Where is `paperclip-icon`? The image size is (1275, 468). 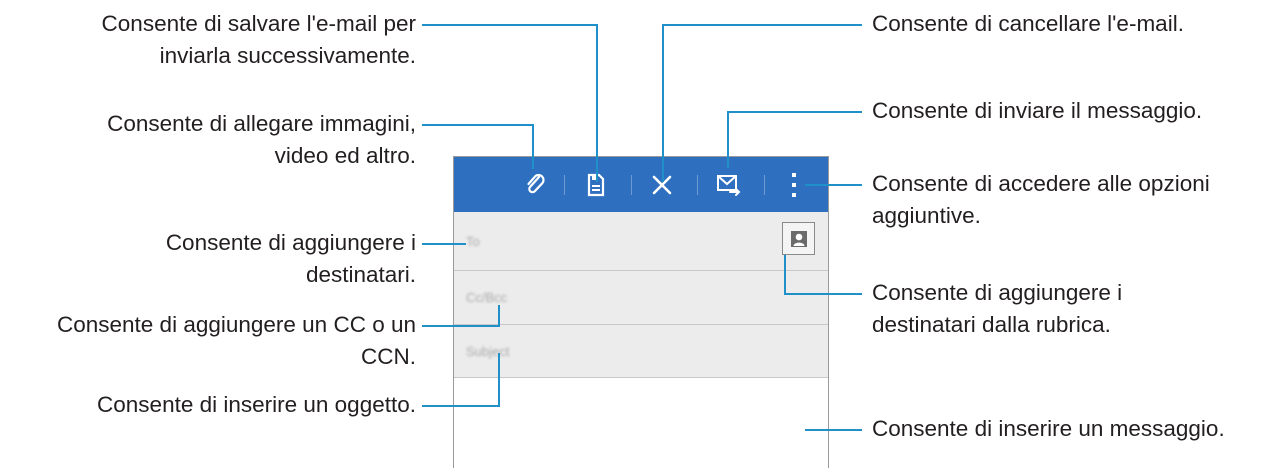
paperclip-icon is located at coordinates (536, 183).